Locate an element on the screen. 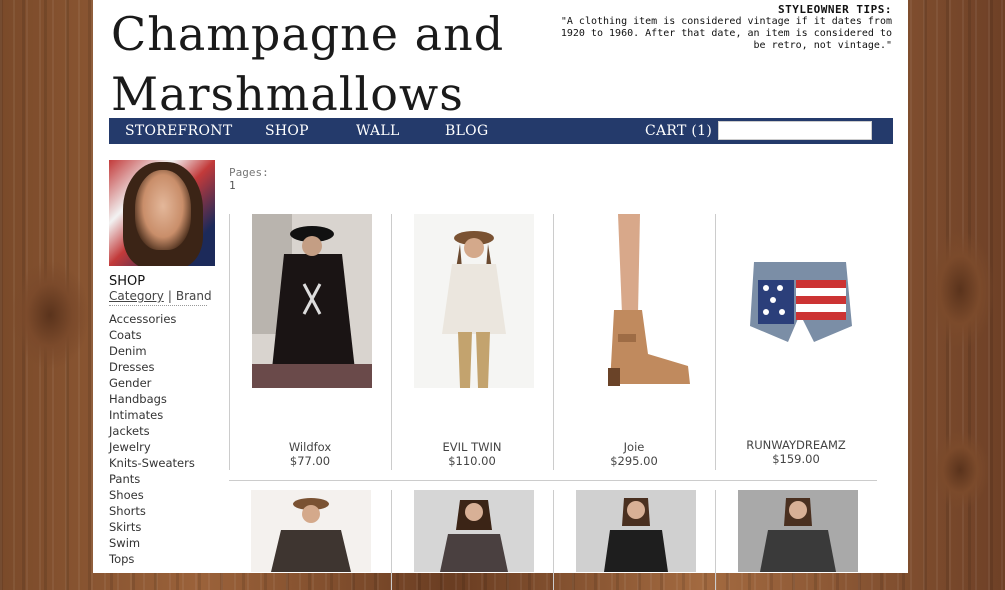  product-card: Wildfox $77.00 is located at coordinates (309, 342).